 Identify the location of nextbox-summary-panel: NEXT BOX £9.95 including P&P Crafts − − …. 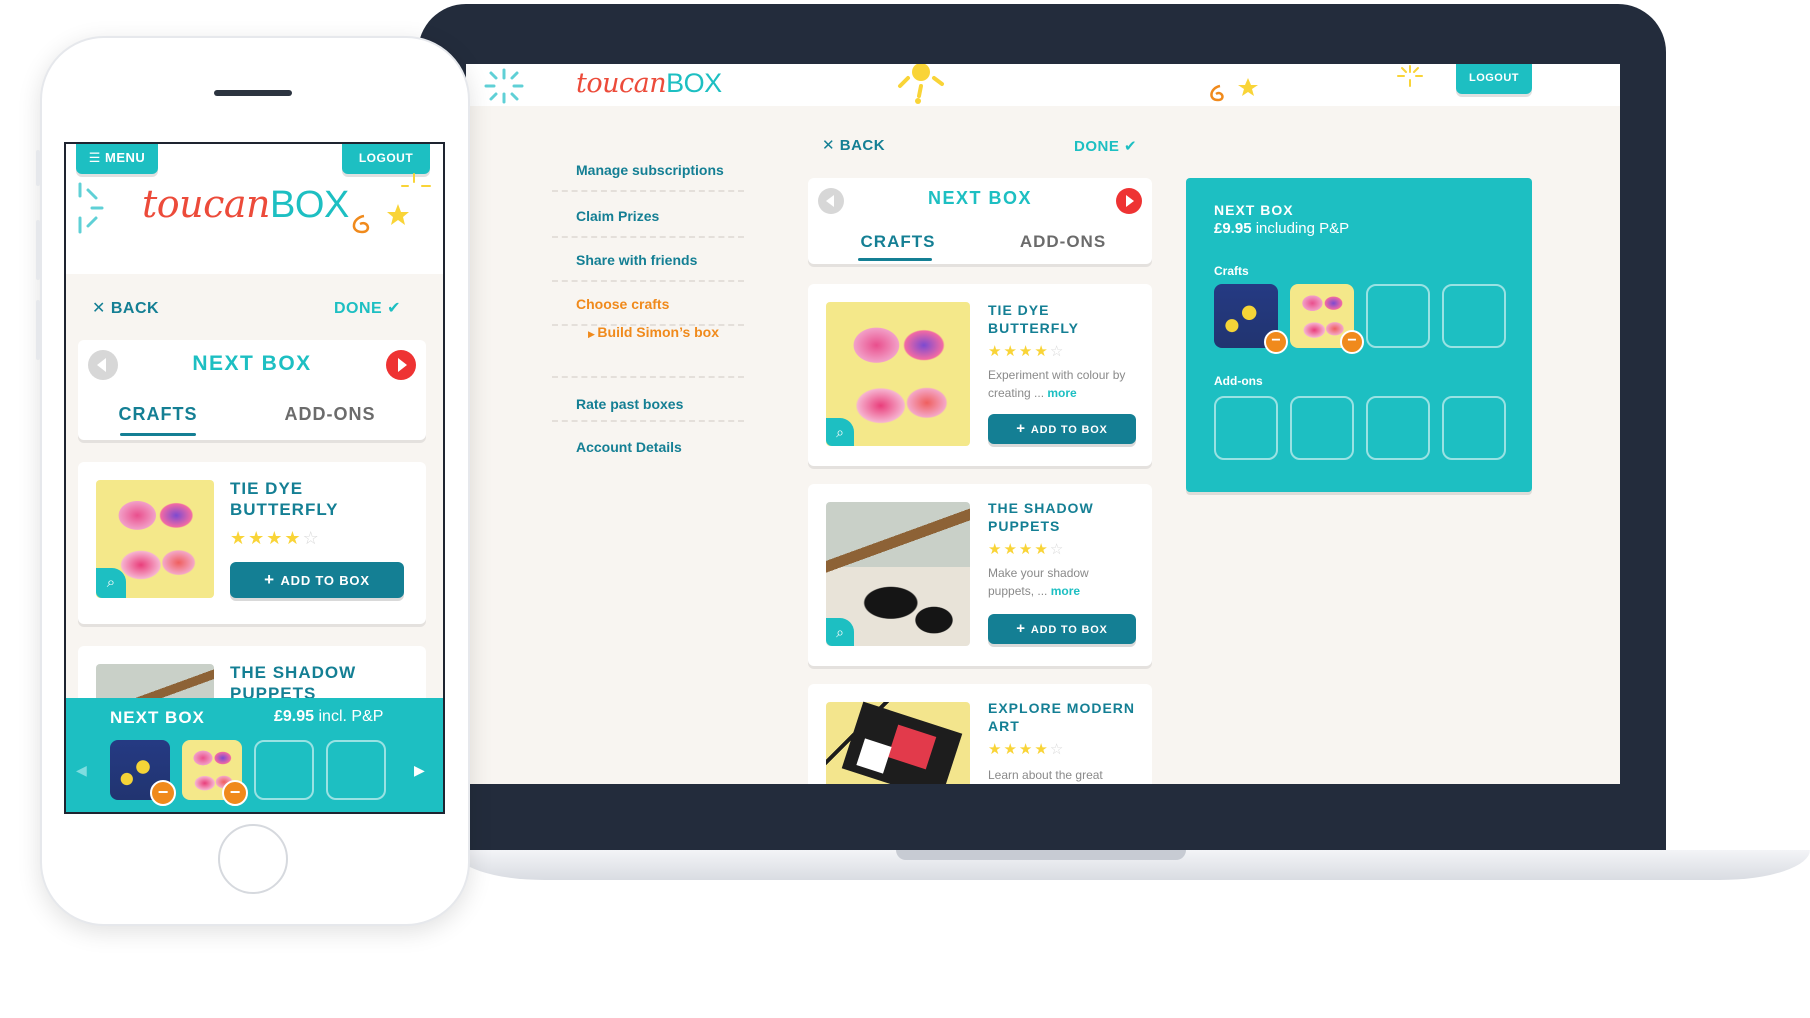
(1359, 335).